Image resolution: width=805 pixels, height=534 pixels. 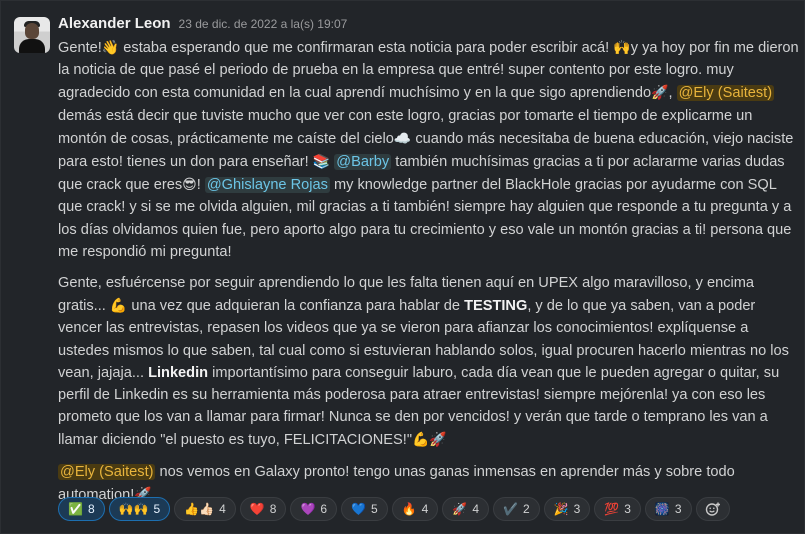 I want to click on reaction-emoji: 💜, so click(x=308, y=509).